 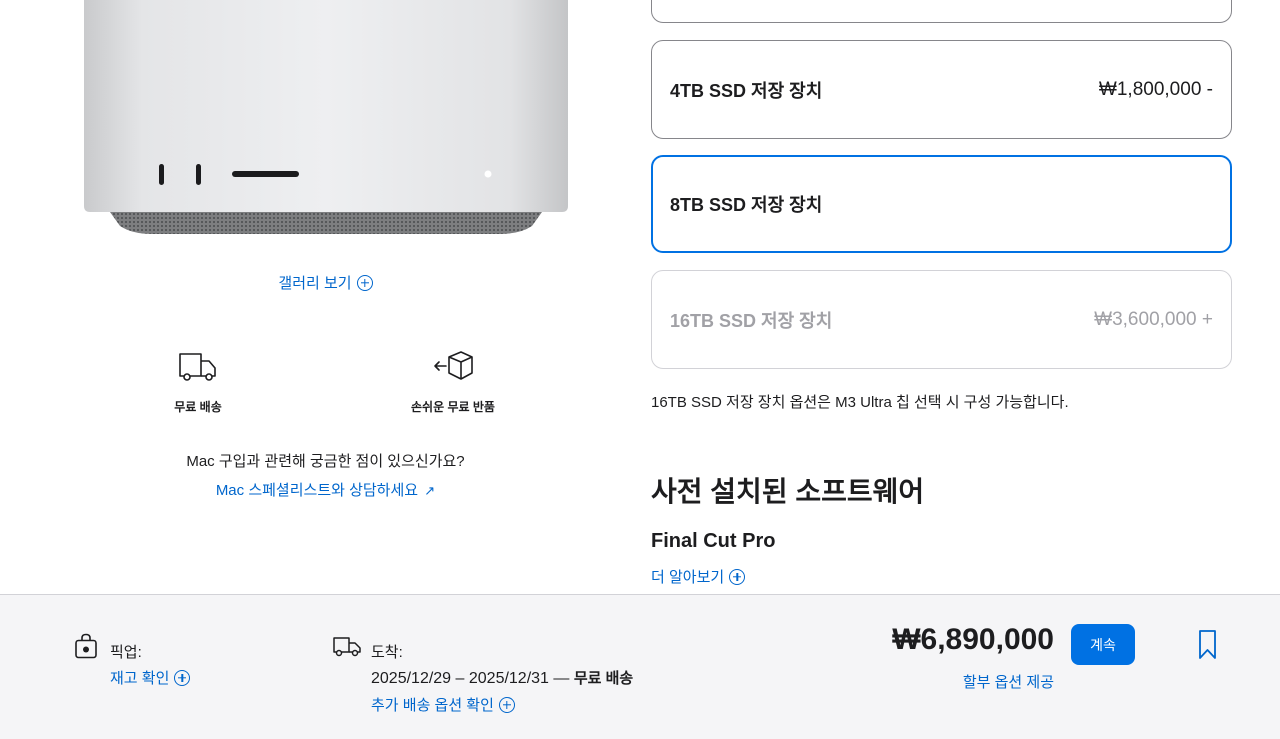 What do you see at coordinates (453, 365) in the screenshot?
I see `return-box-icon` at bounding box center [453, 365].